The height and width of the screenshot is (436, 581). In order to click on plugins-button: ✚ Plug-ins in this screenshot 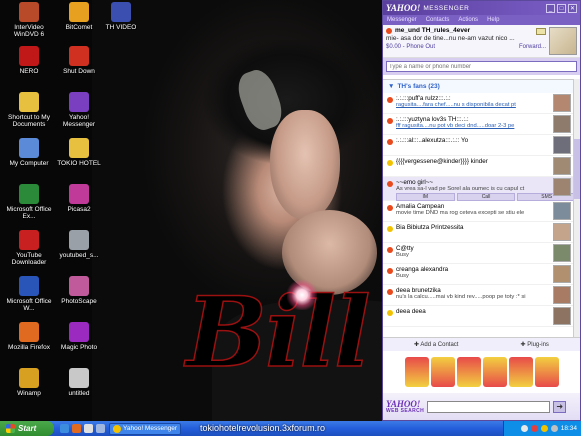, I will do `click(535, 344)`.